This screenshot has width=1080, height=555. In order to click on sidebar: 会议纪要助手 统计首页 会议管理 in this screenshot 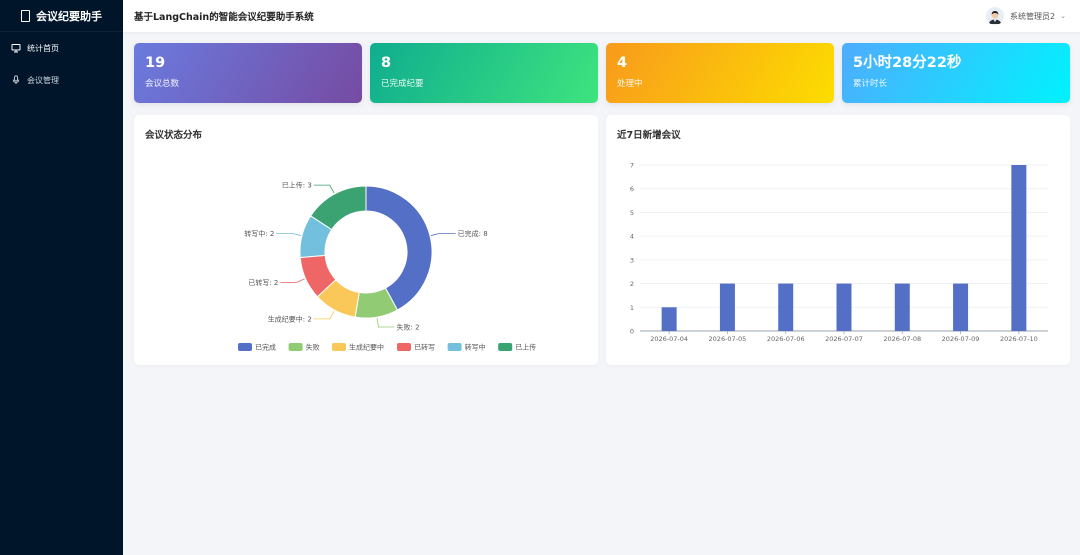, I will do `click(61, 277)`.